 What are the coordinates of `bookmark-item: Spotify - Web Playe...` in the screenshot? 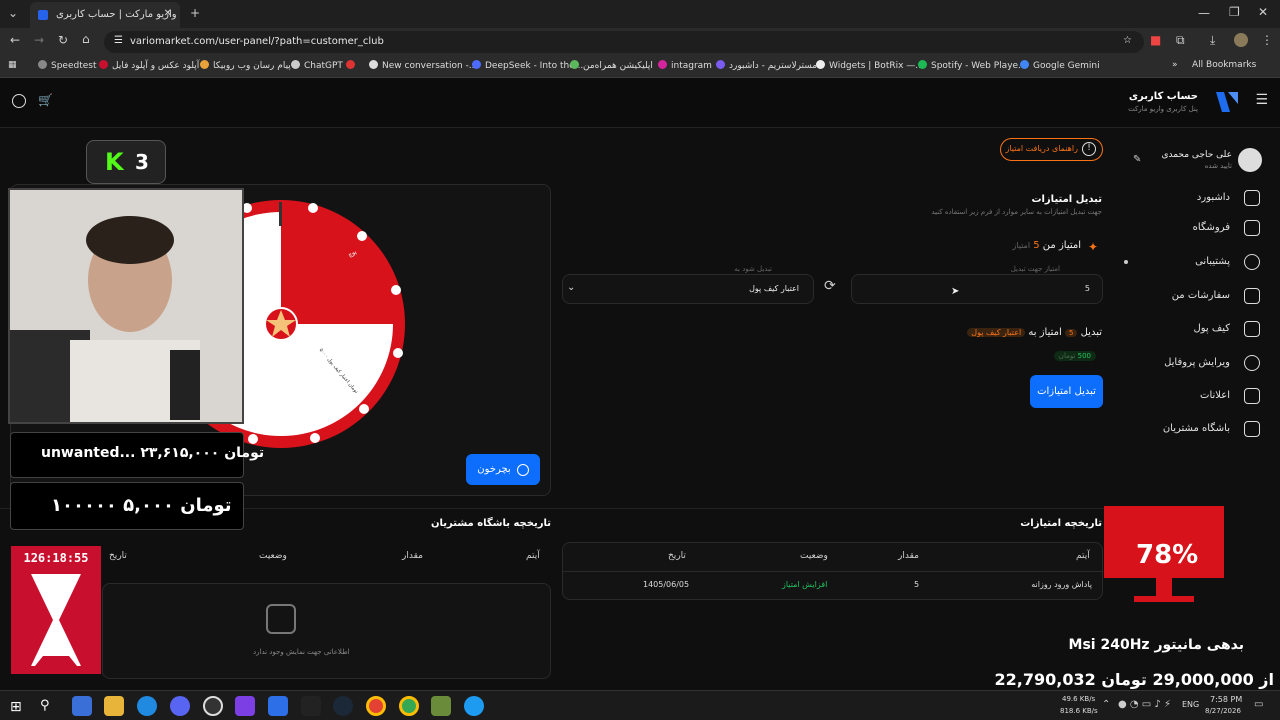 It's located at (972, 65).